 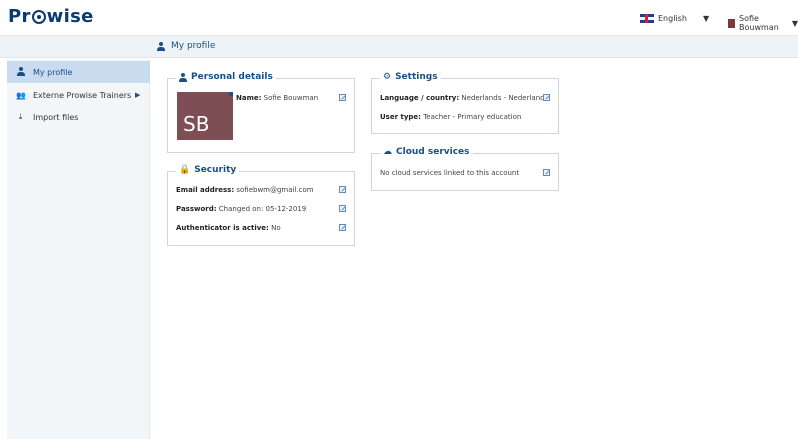 I want to click on name-row: Name: Sofie Bouwman, so click(x=277, y=98).